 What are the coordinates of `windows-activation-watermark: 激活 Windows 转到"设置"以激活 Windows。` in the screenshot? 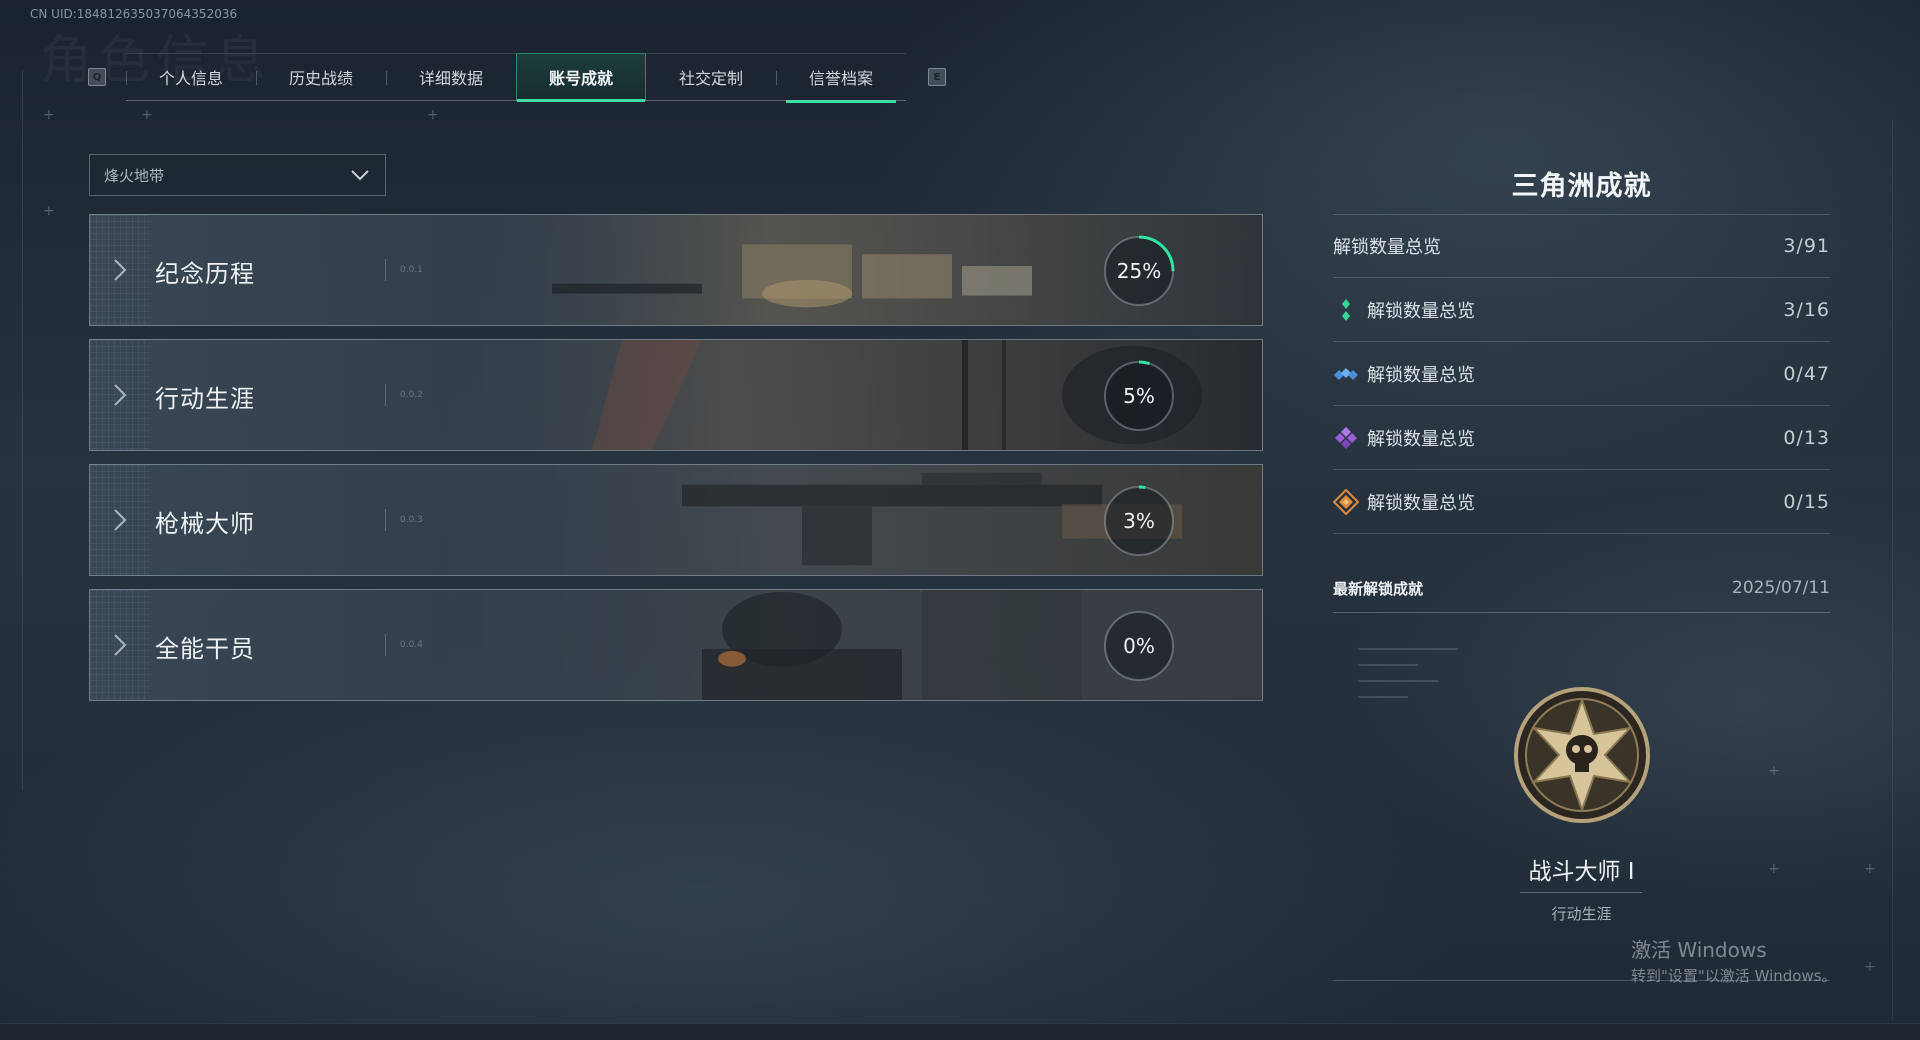 It's located at (1734, 960).